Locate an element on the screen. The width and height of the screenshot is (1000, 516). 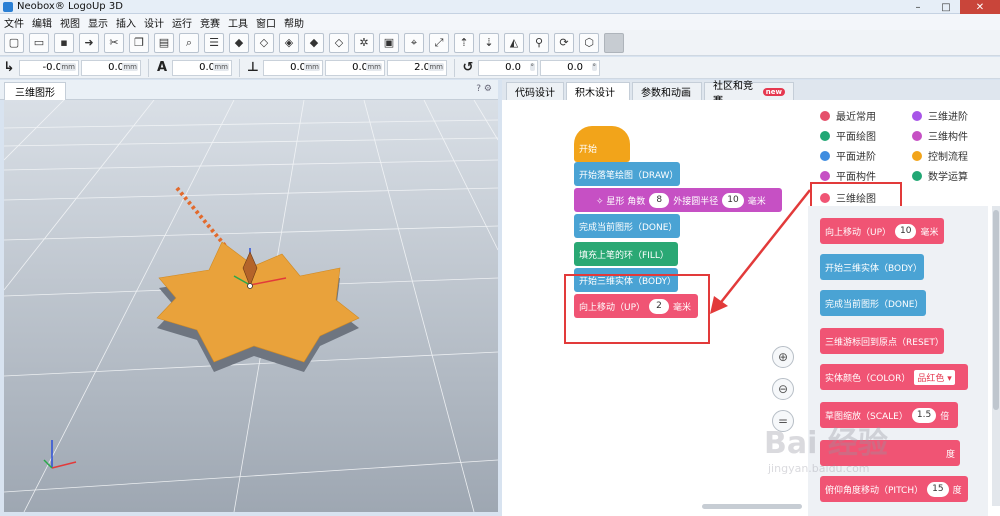
menu-help: 帮助 is located at coordinates (294, 22).